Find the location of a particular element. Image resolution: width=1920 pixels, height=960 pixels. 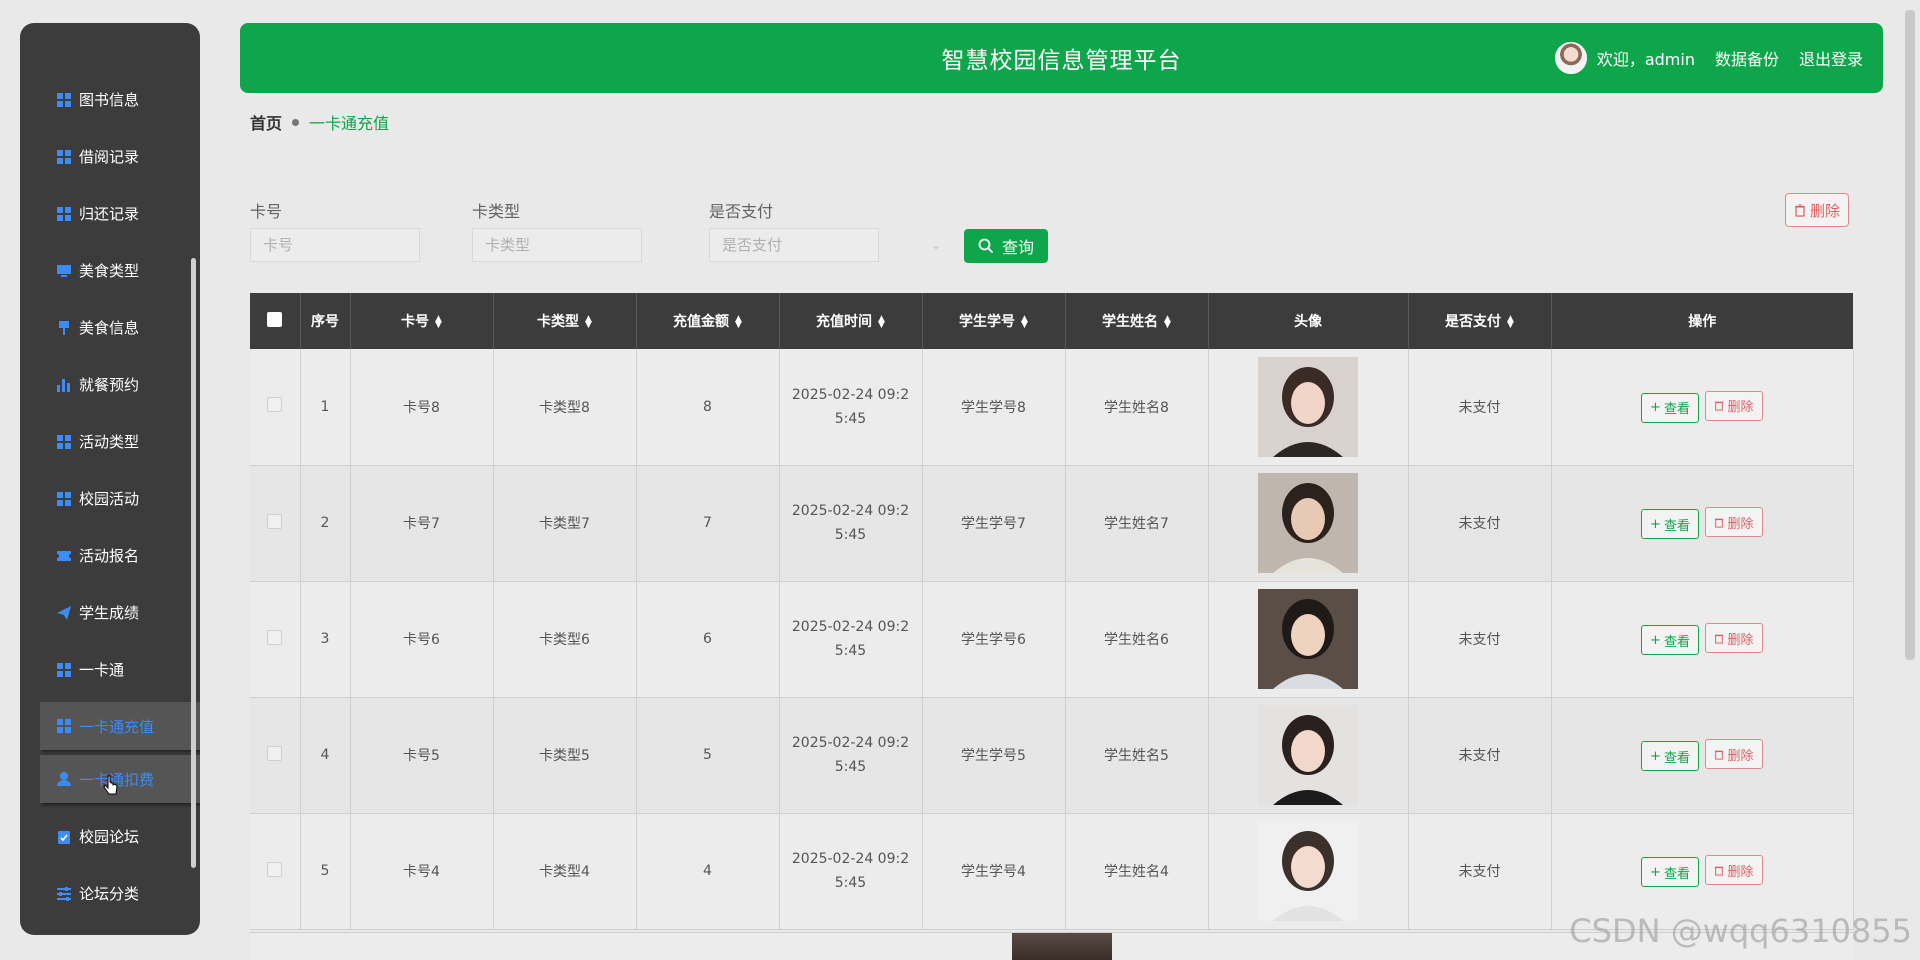

column-header: 学生学号 ▲ ▼ is located at coordinates (994, 321).